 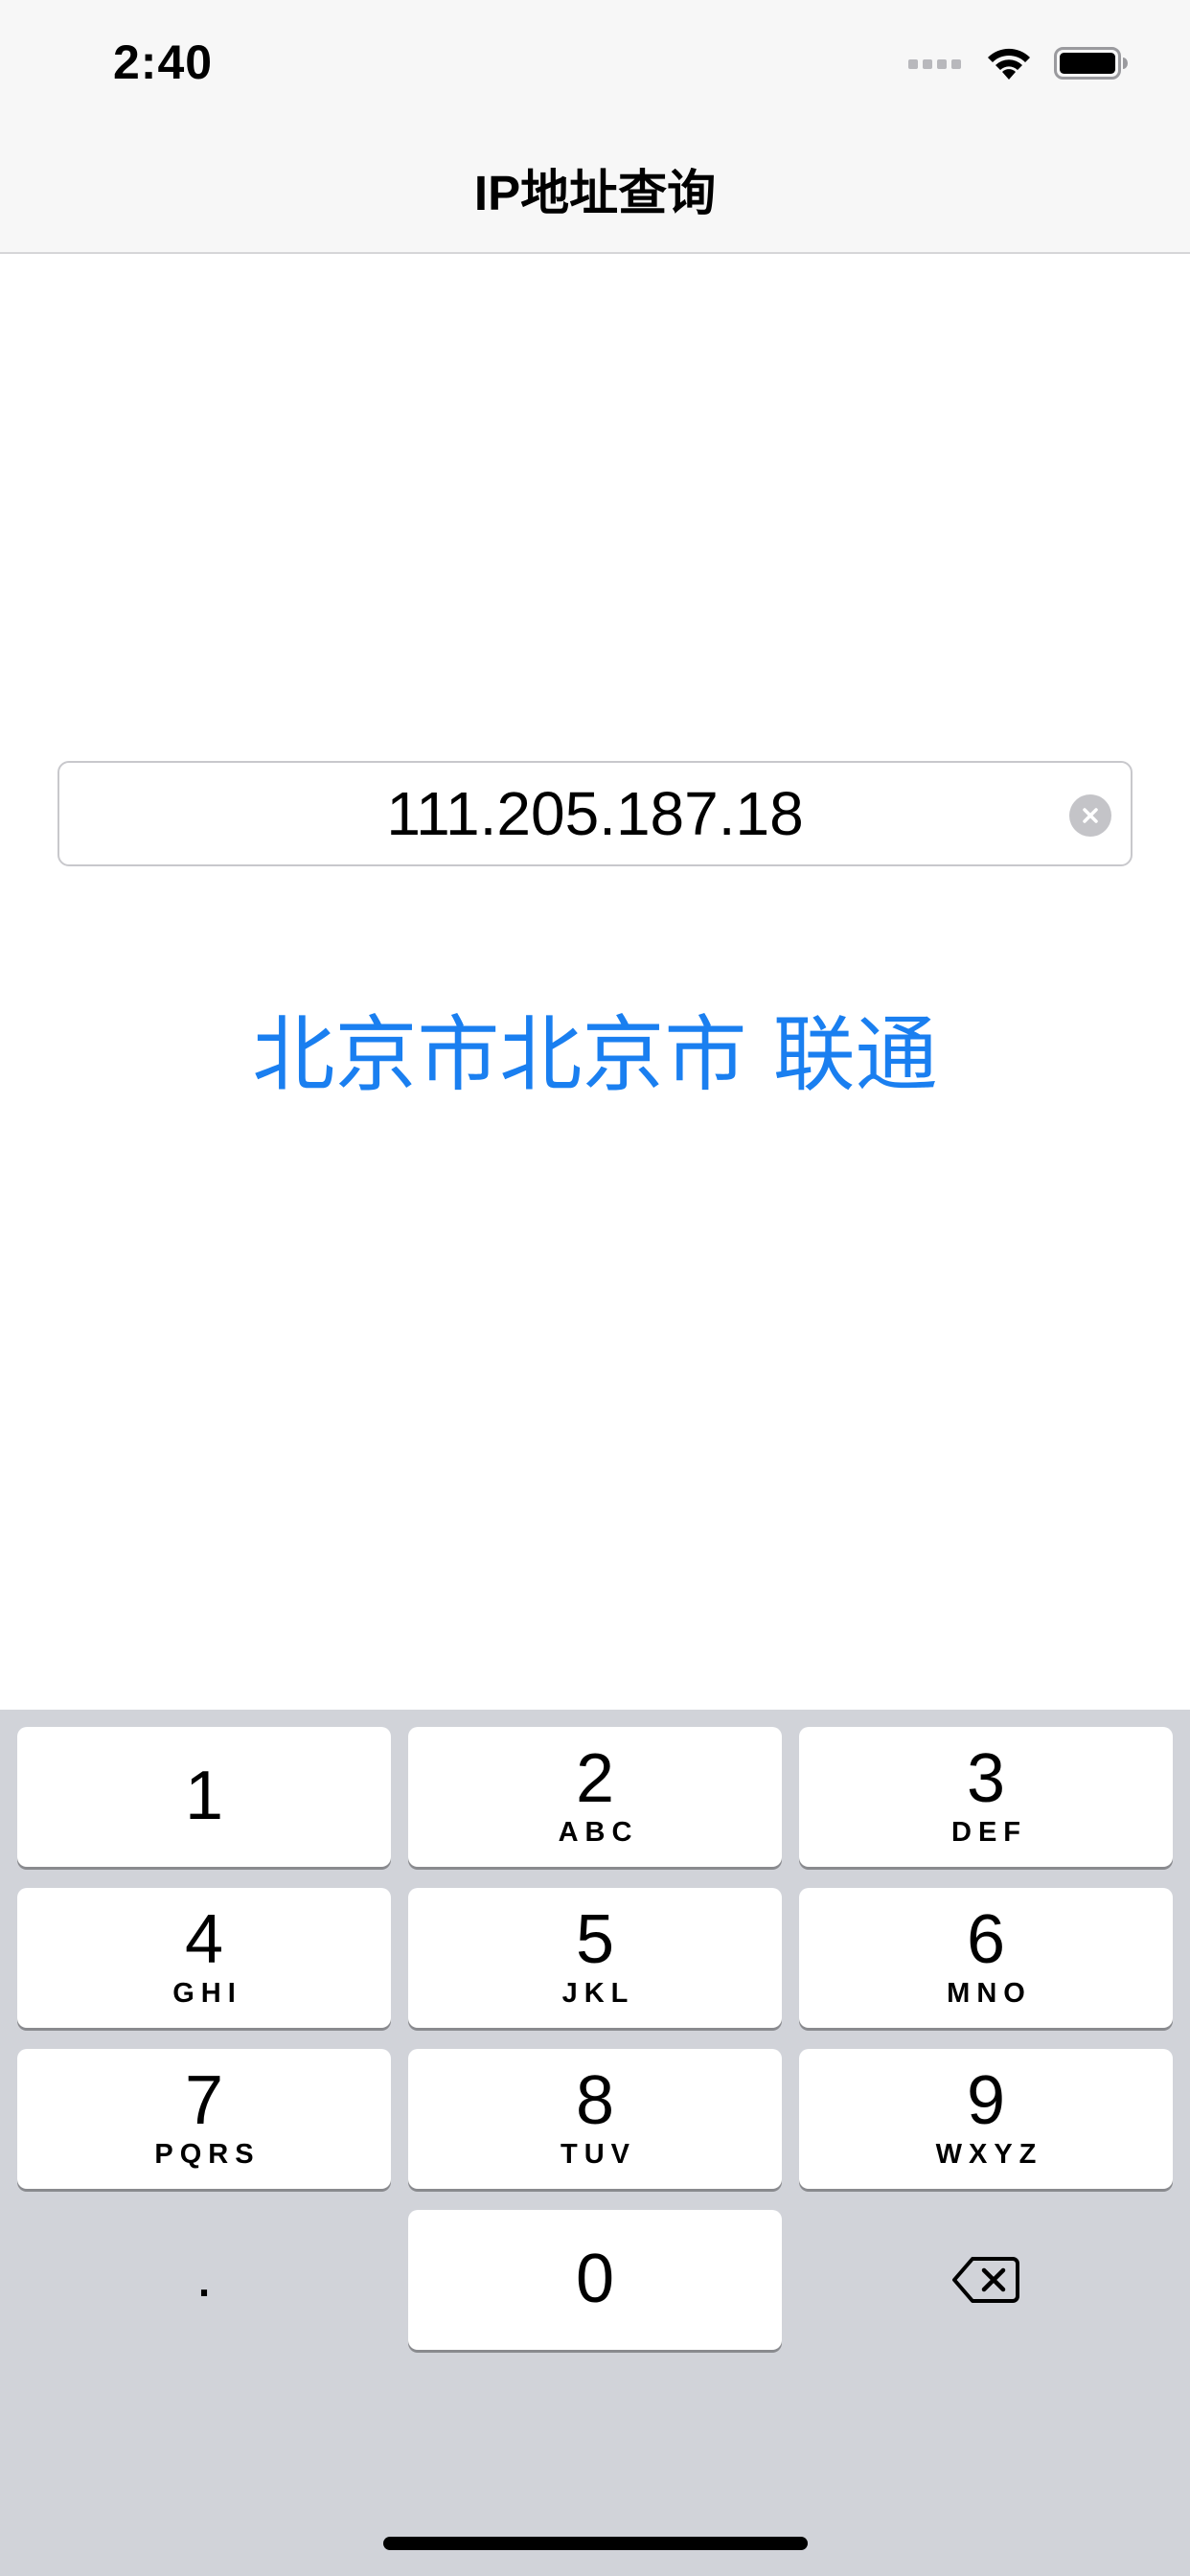 What do you see at coordinates (1091, 63) in the screenshot?
I see `battery-icon` at bounding box center [1091, 63].